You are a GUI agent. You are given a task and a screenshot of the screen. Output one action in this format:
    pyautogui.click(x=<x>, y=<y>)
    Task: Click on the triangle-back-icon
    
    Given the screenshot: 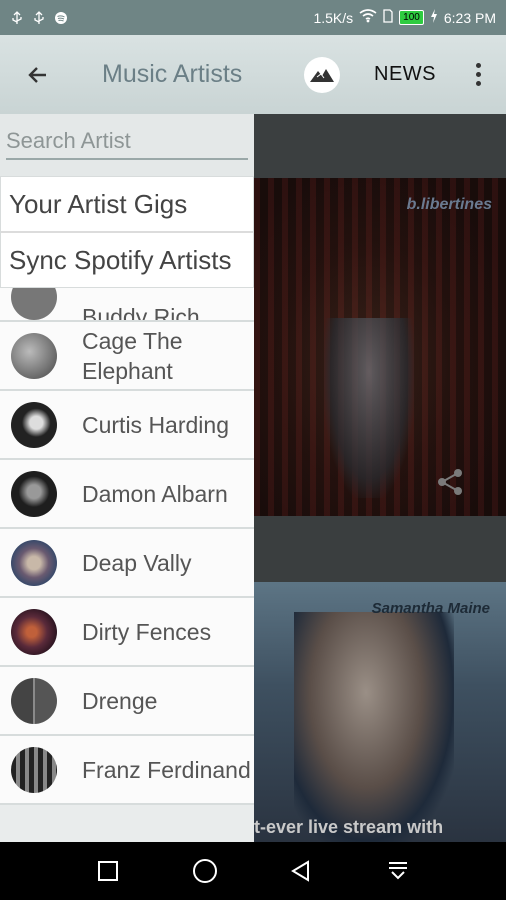 What is the action you would take?
    pyautogui.click(x=300, y=871)
    